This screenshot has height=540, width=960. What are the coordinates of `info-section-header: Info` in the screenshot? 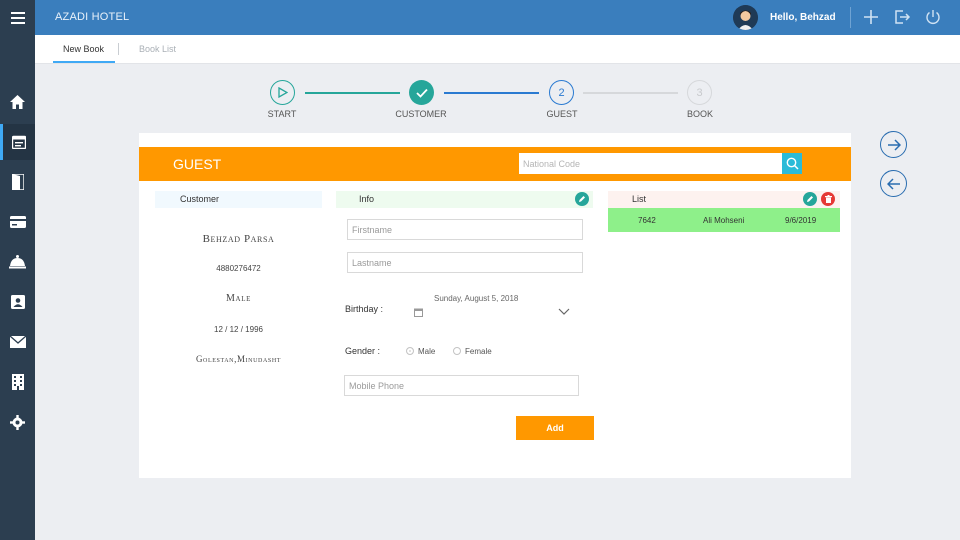 It's located at (464, 199).